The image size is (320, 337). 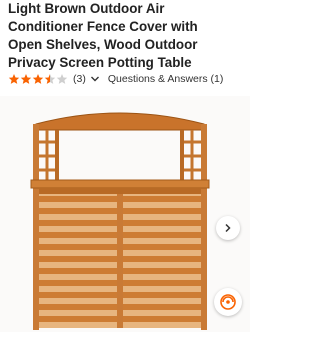 What do you see at coordinates (62, 79) in the screenshot?
I see `star-empty-icon` at bounding box center [62, 79].